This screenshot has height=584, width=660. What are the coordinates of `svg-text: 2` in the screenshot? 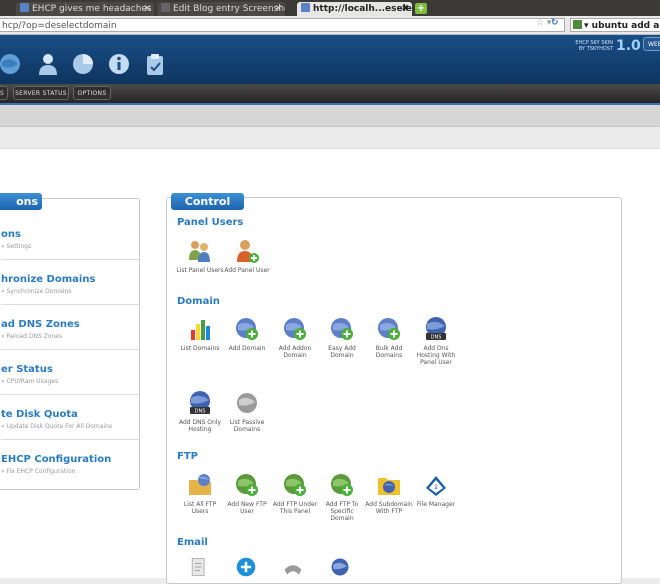 It's located at (436, 487).